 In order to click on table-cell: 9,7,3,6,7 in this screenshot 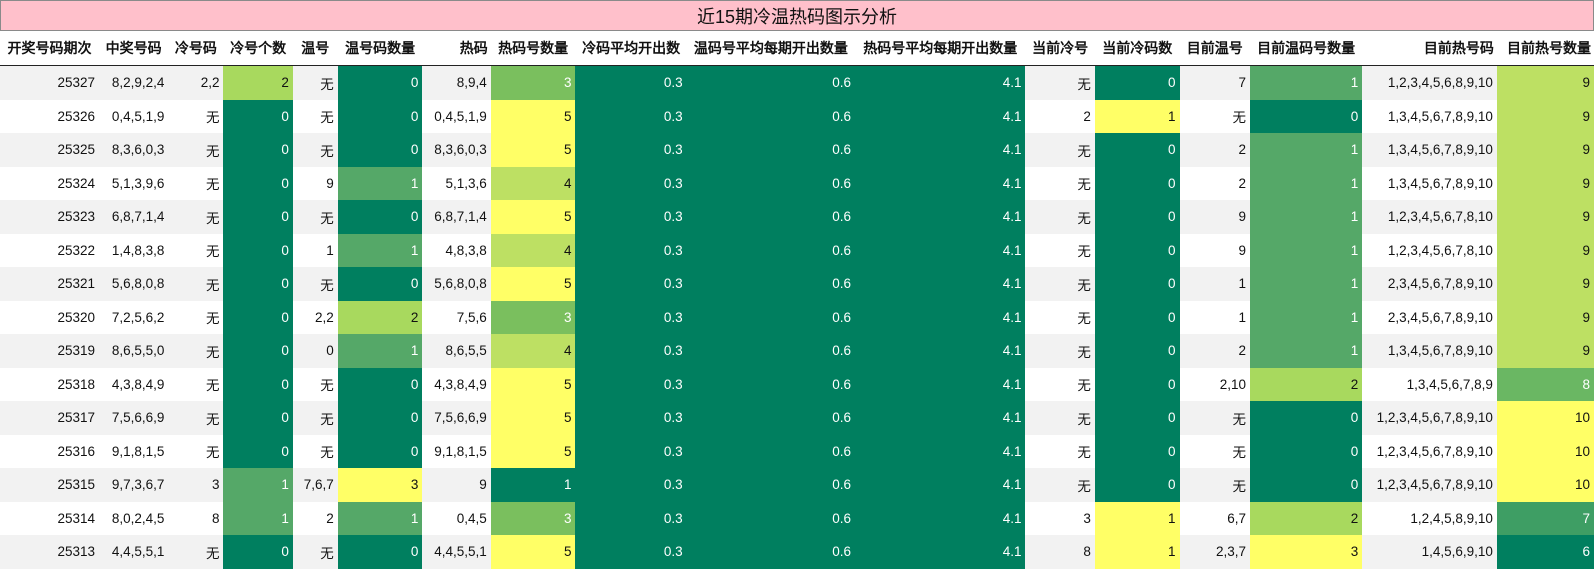, I will do `click(133, 485)`.